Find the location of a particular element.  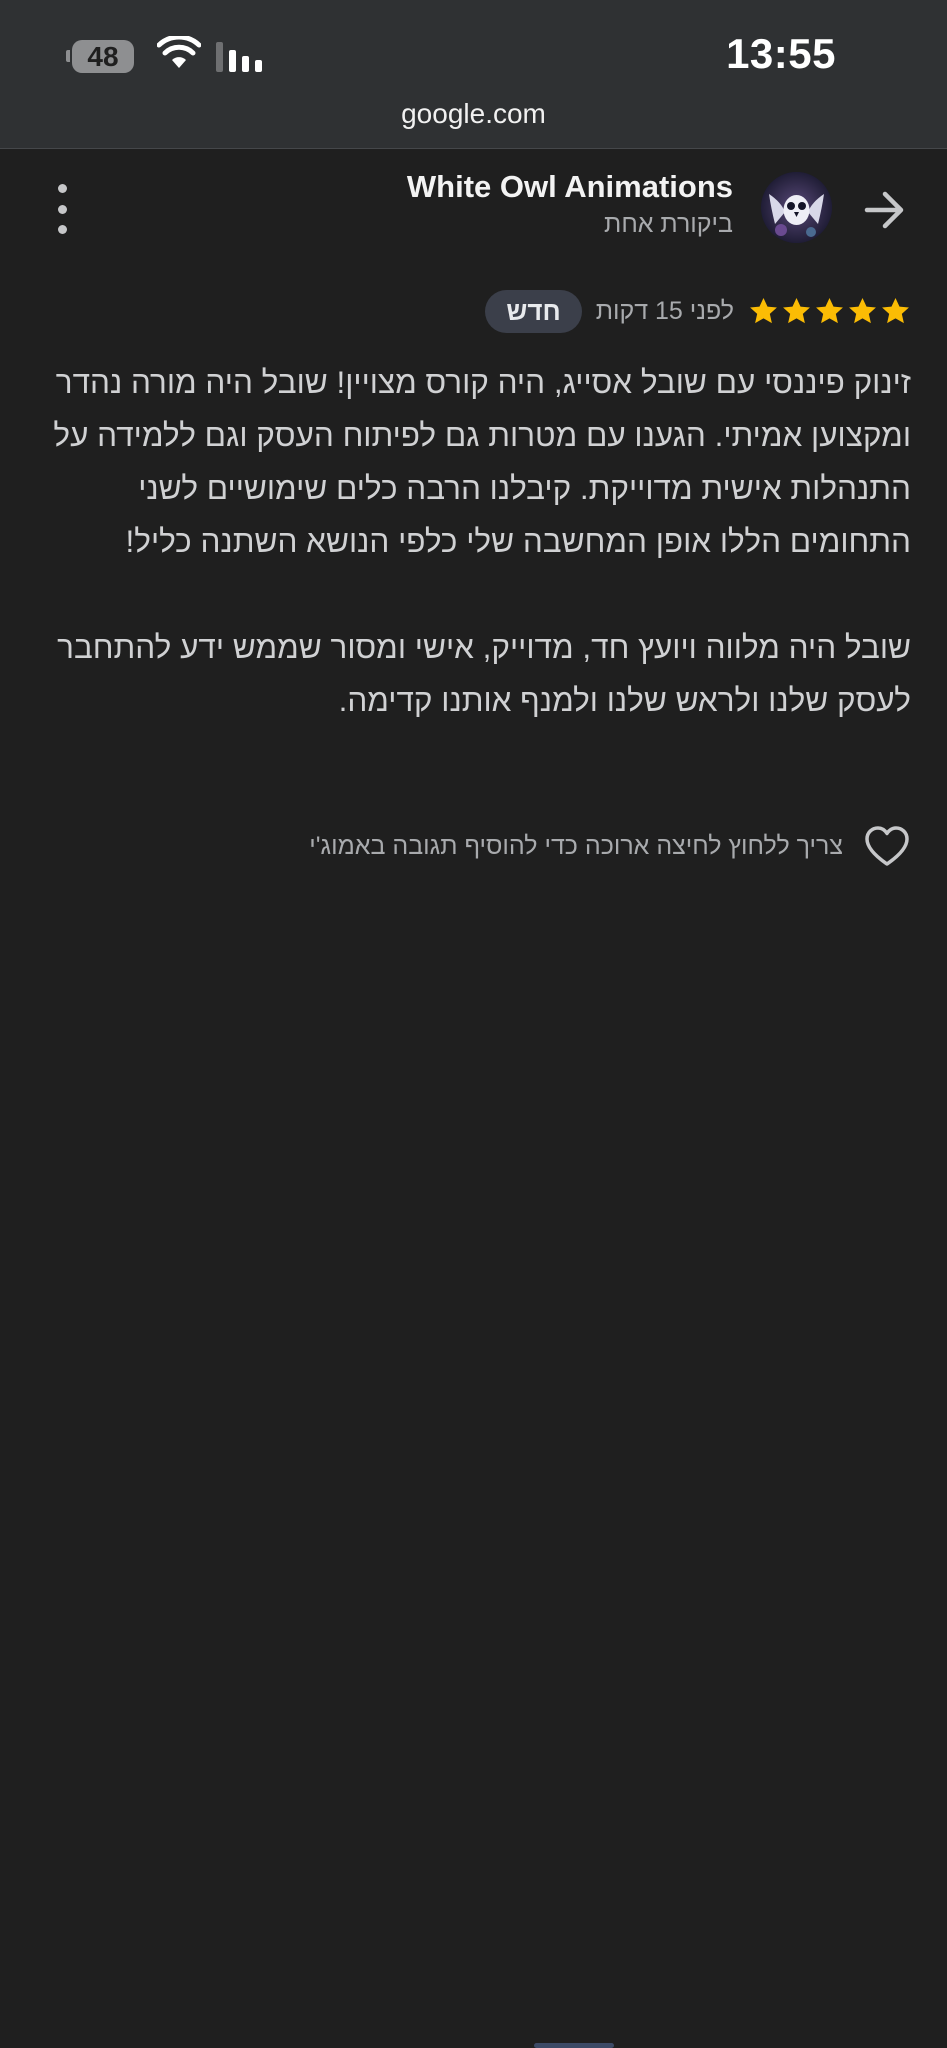

battery-level: 48 is located at coordinates (103, 56).